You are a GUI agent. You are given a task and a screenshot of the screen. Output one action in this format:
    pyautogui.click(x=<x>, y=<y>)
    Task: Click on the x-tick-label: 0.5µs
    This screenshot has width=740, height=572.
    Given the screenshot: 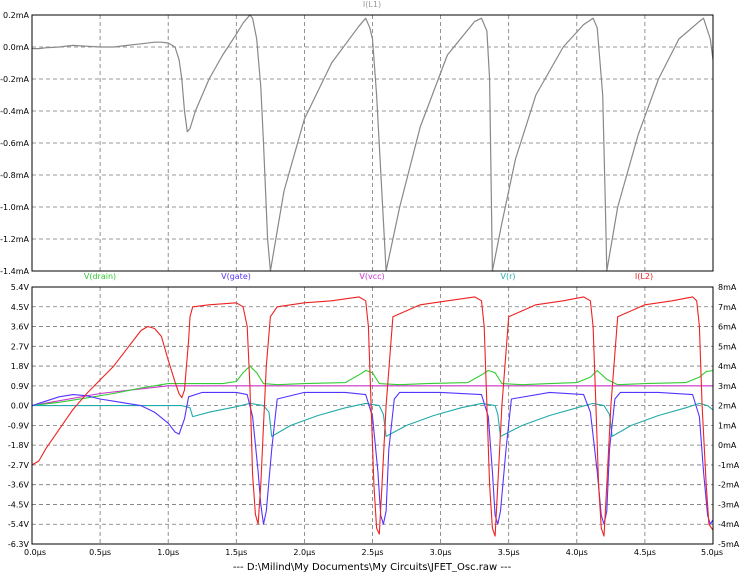 What is the action you would take?
    pyautogui.click(x=100, y=552)
    